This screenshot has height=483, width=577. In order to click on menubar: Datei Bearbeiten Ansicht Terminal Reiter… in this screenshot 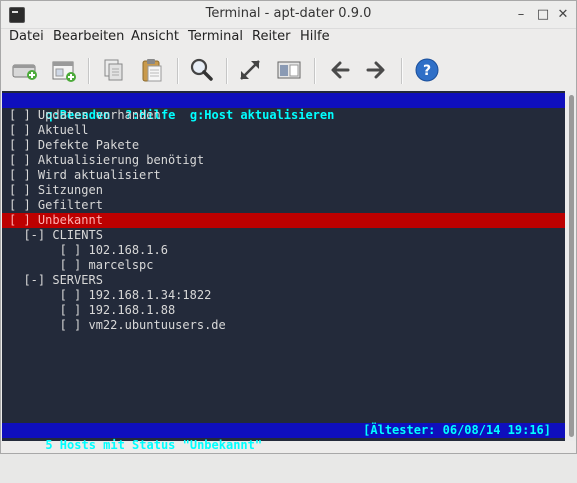, I will do `click(288, 40)`.